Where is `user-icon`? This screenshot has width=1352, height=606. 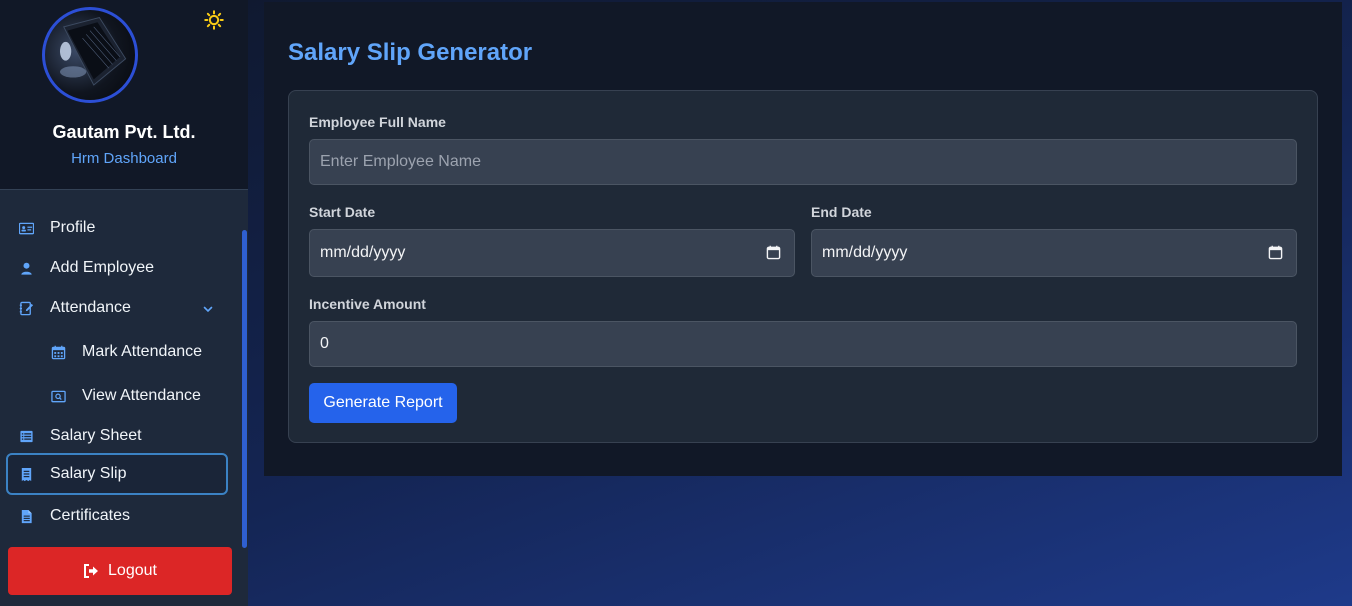
user-icon is located at coordinates (26, 268).